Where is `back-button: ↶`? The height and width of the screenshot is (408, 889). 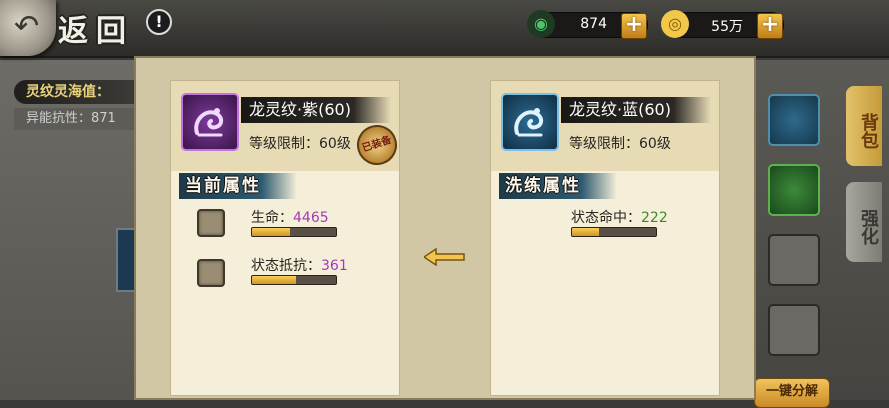 back-button: ↶ is located at coordinates (28, 28).